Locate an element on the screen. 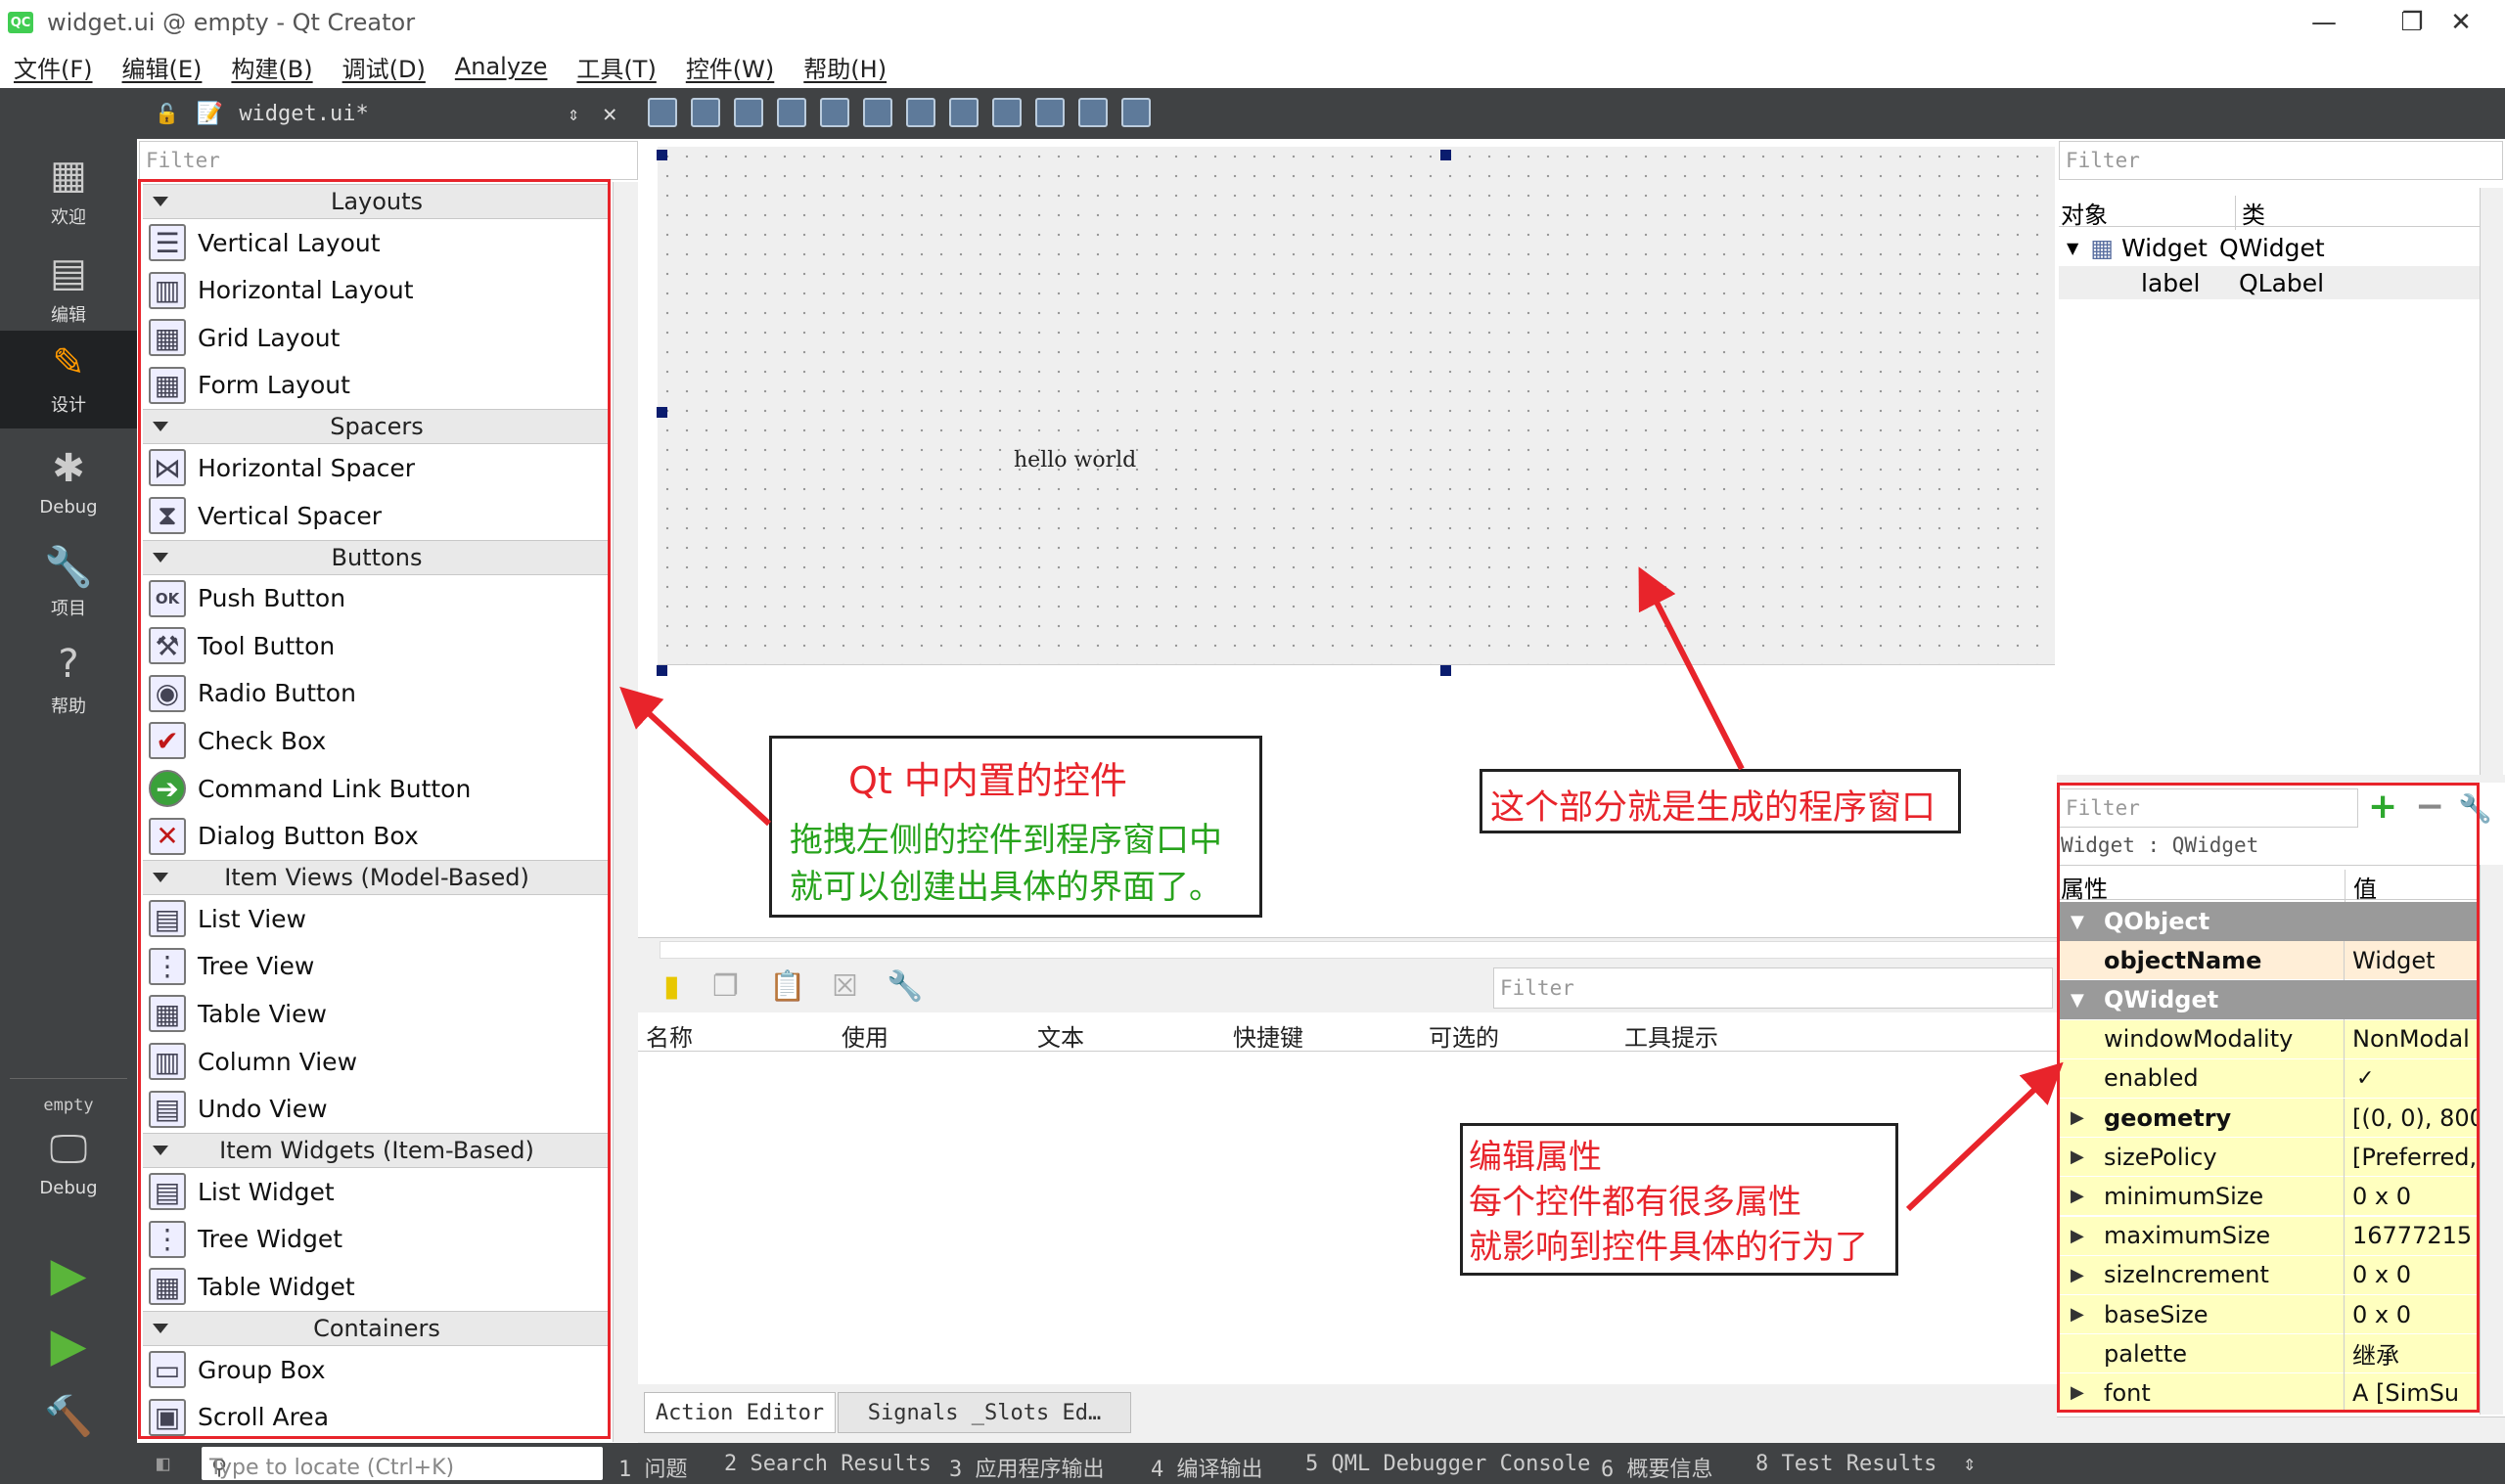 The width and height of the screenshot is (2505, 1484). arrow-to-properties is located at coordinates (1984, 1136).